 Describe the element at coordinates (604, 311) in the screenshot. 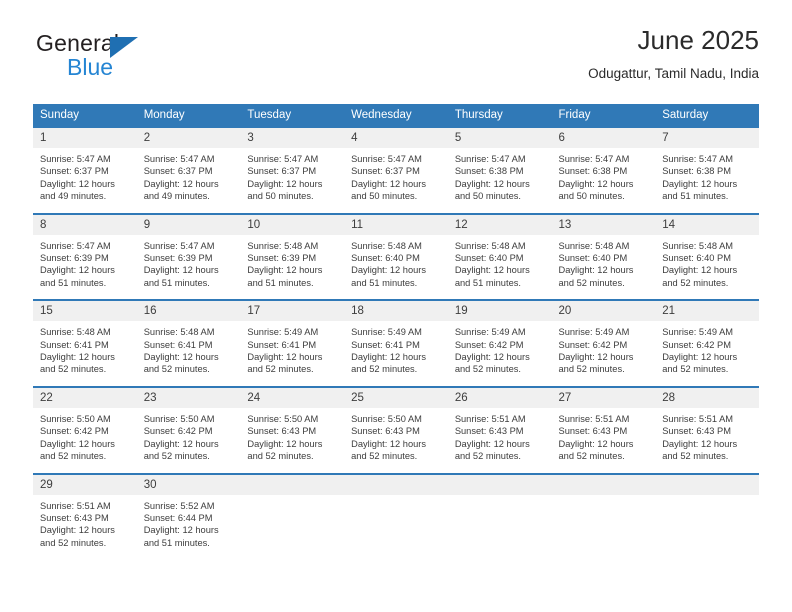

I see `day-number: 20` at that location.